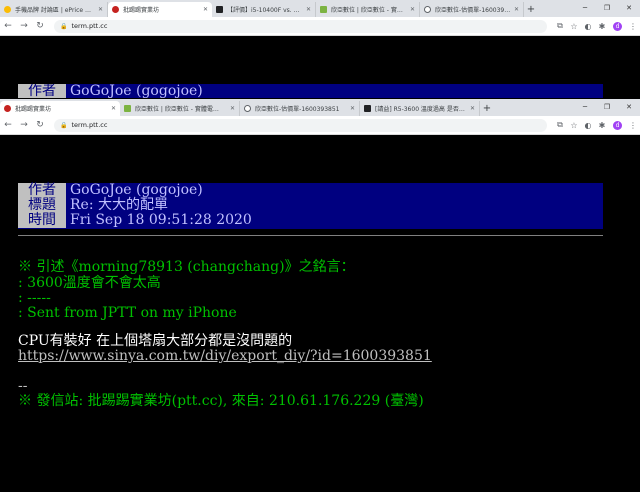 Image resolution: width=640 pixels, height=492 pixels. Describe the element at coordinates (54, 9) in the screenshot. I see `back-tab-eprice: 手機品牌 討論區 | ePrice 比… ✕` at that location.